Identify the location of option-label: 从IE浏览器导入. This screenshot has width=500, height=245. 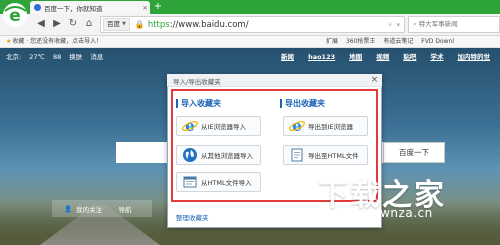
(224, 127).